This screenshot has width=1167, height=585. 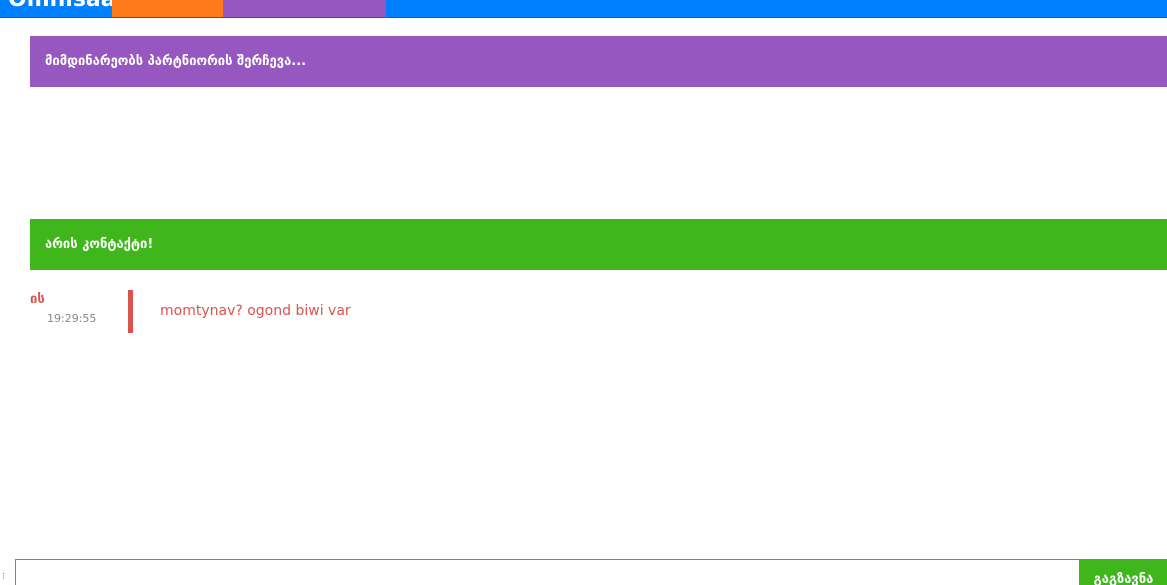 I want to click on message-input, so click(x=547, y=572).